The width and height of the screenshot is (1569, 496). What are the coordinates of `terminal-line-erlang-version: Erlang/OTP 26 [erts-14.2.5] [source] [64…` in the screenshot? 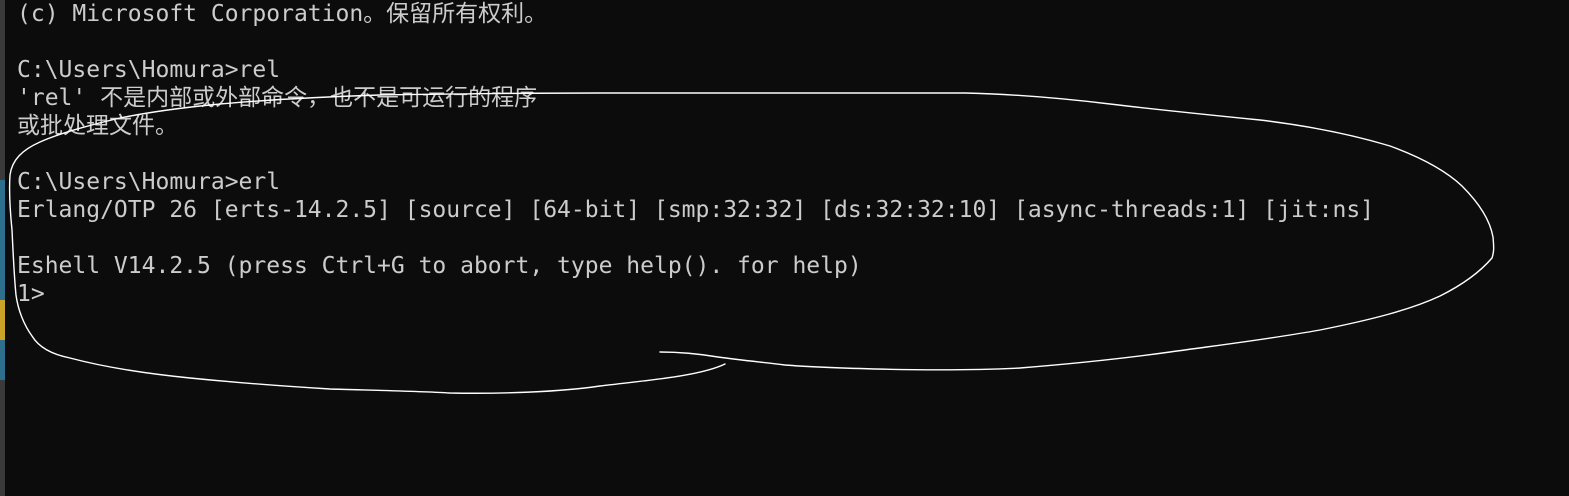 It's located at (696, 210).